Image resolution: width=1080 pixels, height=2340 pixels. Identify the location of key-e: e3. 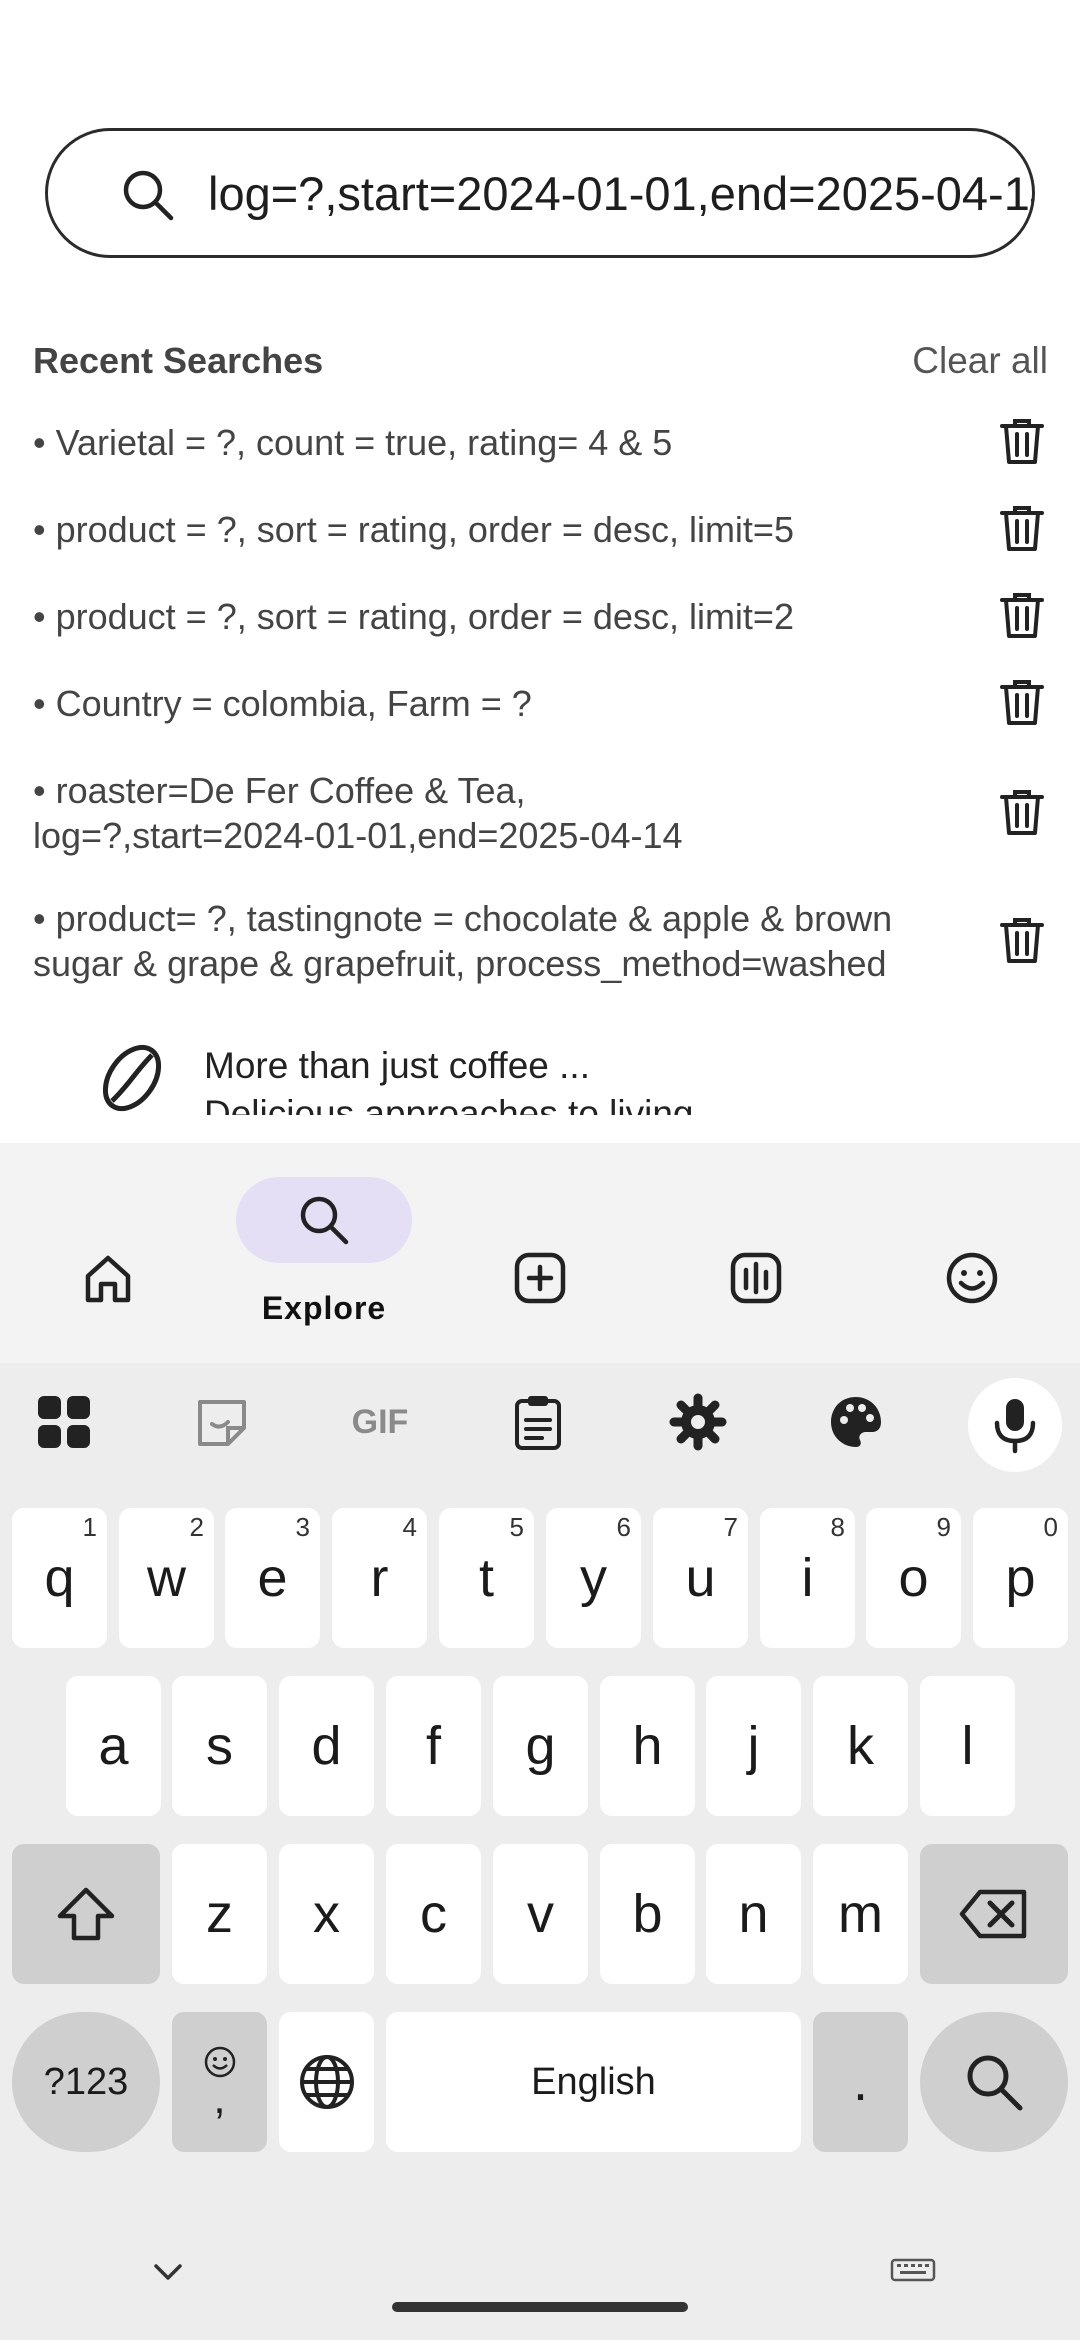
(272, 1578).